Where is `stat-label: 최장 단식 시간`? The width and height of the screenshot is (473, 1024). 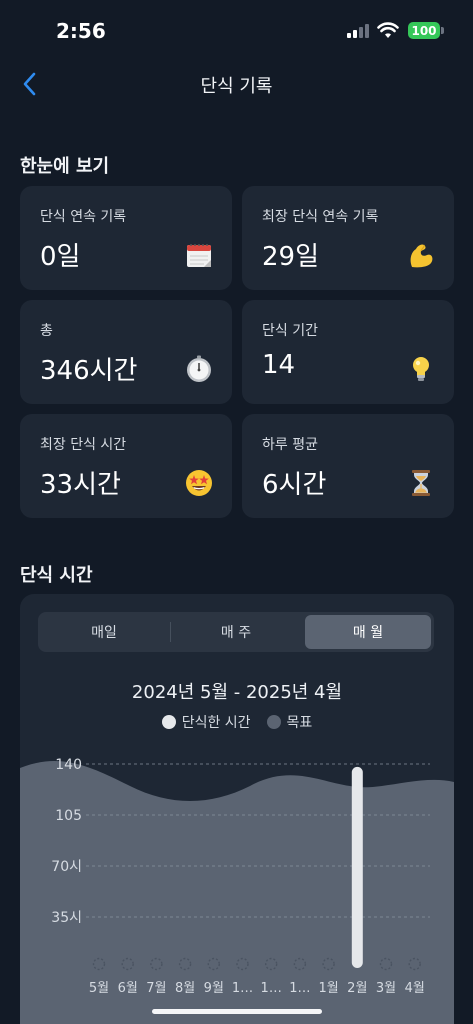 stat-label: 최장 단식 시간 is located at coordinates (83, 445).